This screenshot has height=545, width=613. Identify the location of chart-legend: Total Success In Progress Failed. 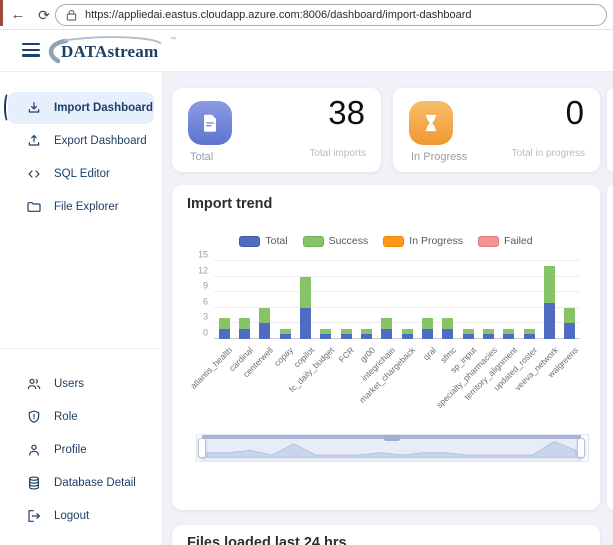
(386, 241).